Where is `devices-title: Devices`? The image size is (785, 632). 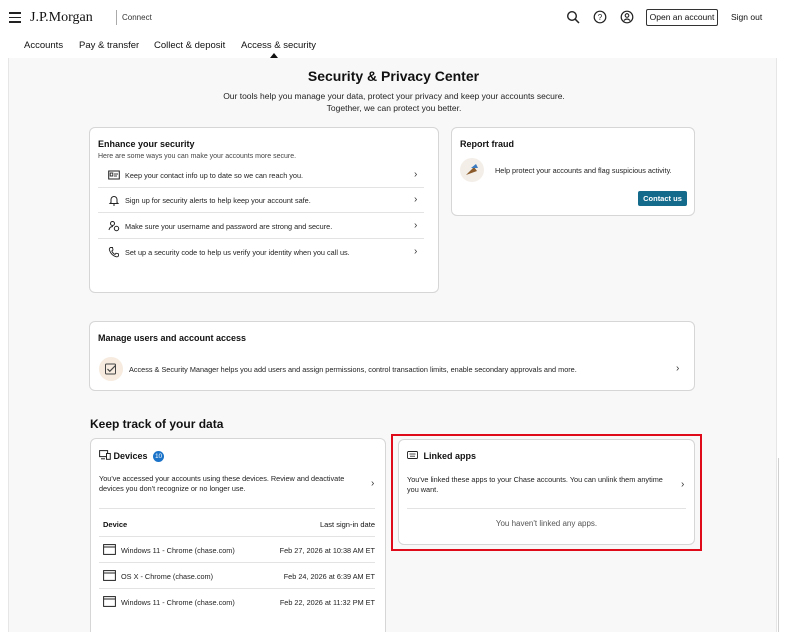
devices-title: Devices is located at coordinates (130, 456).